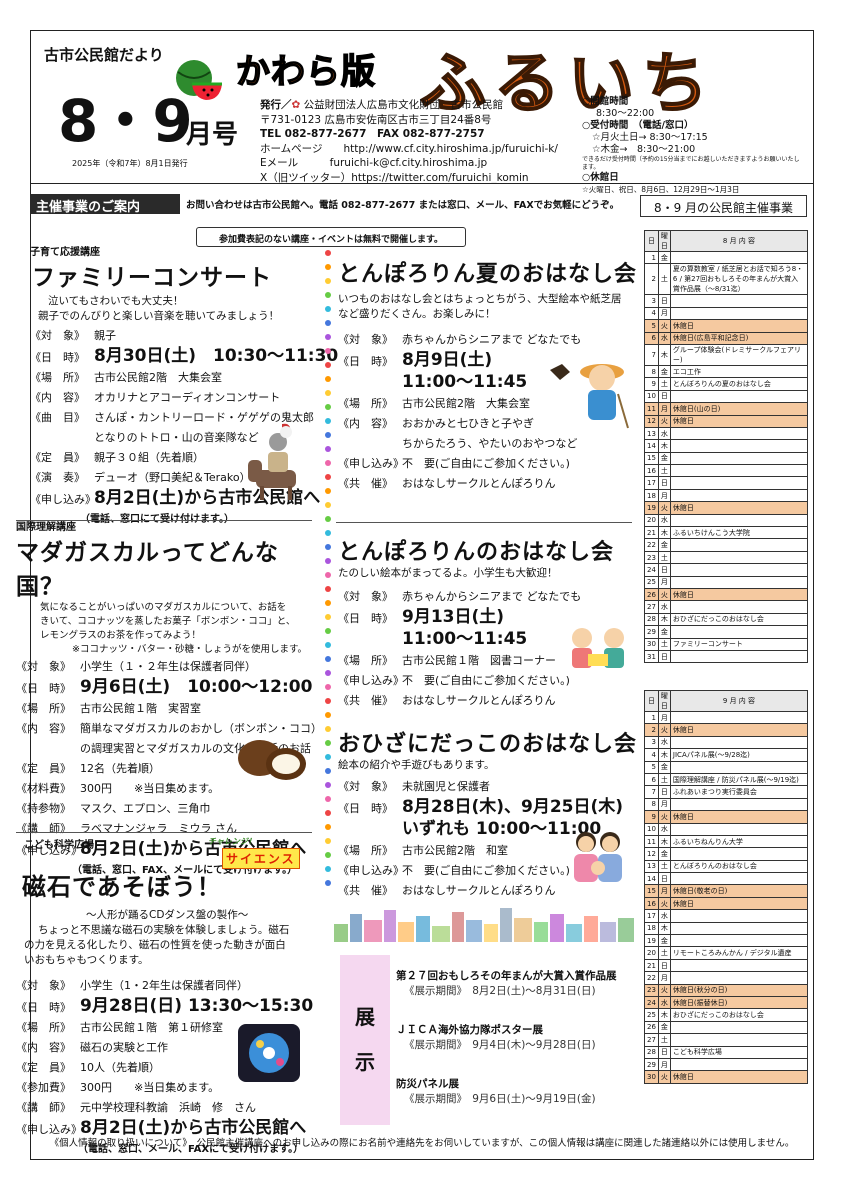 This screenshot has width=842, height=1191. I want to click on calendar-row: 30 土ファミリーコンサート, so click(726, 644).